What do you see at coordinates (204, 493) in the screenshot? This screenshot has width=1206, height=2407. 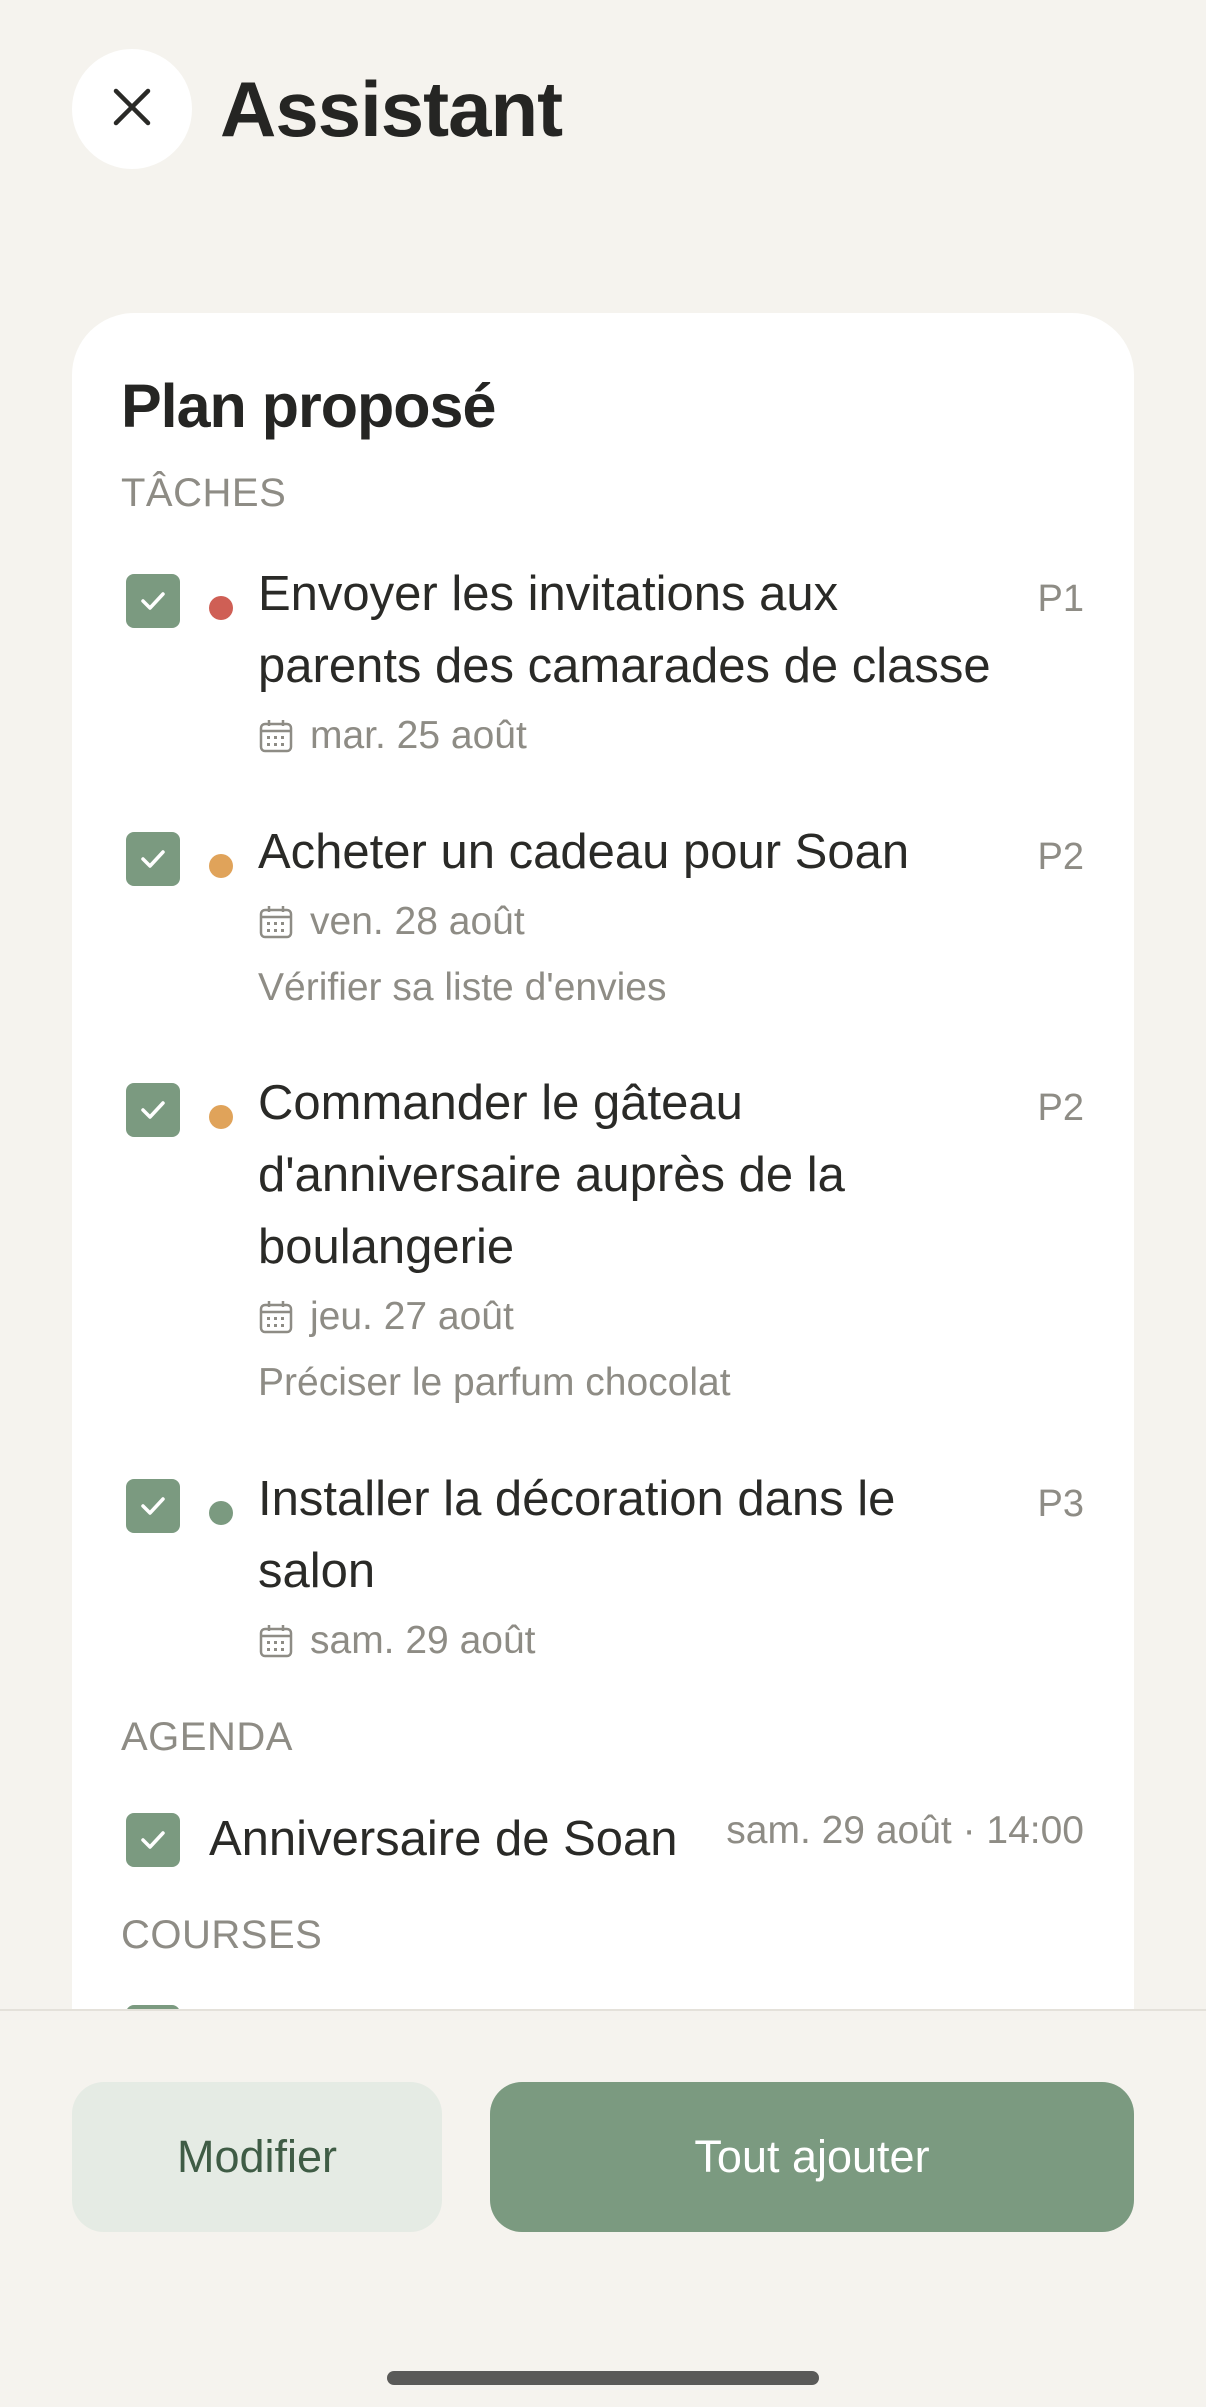 I see `section-label-tasks: TÂCHES` at bounding box center [204, 493].